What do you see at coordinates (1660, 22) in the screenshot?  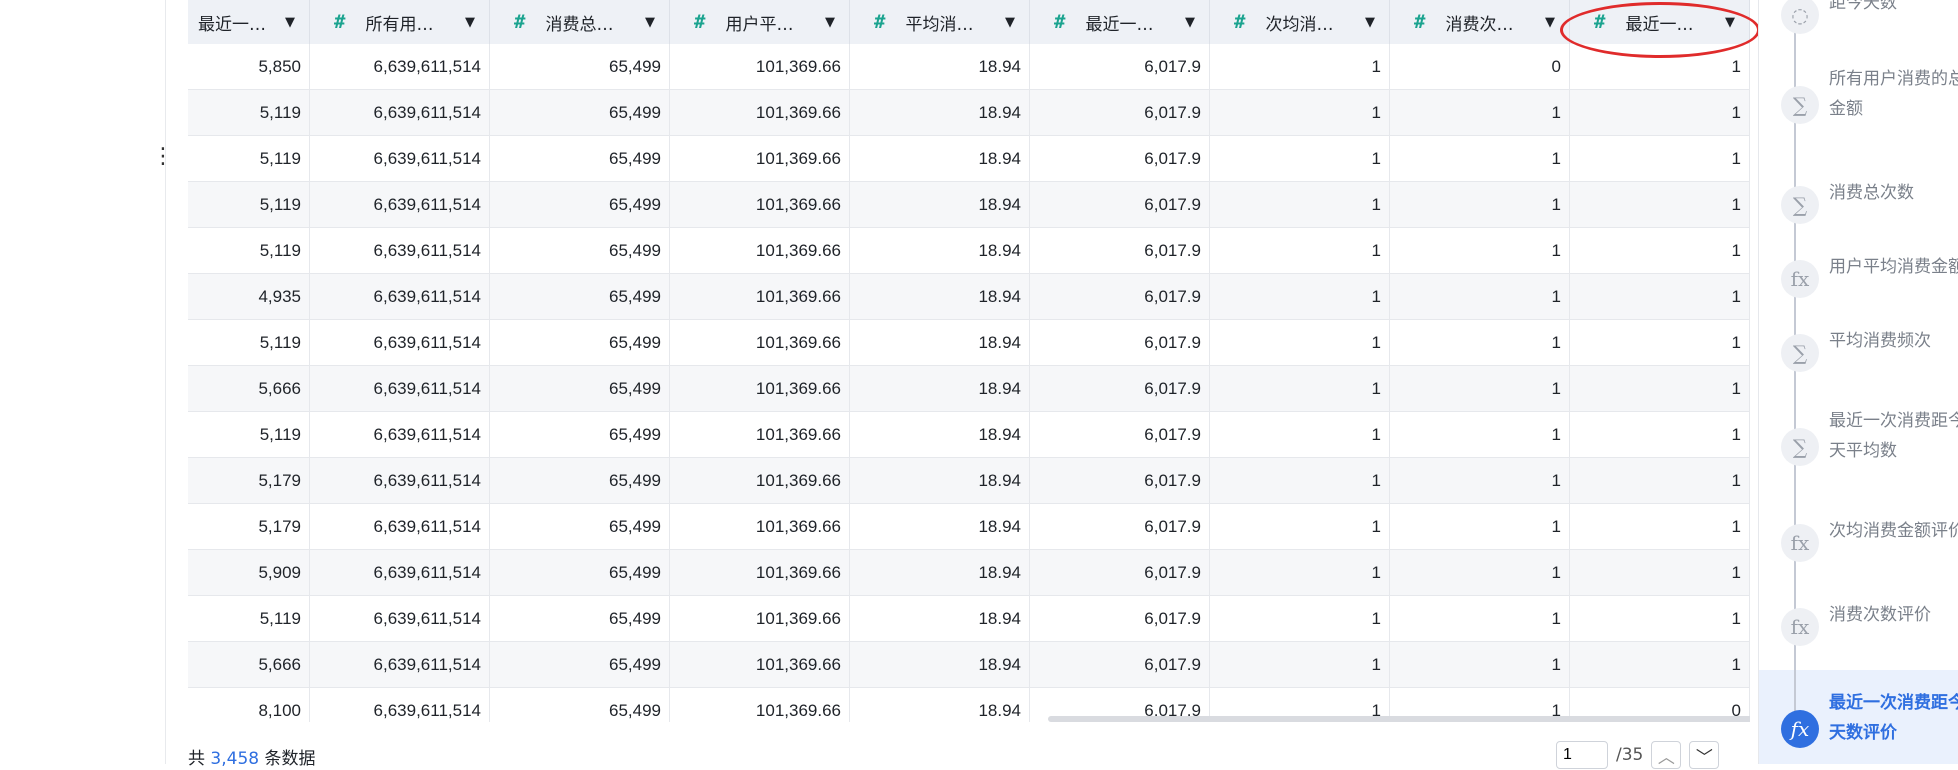 I see `column-header-8: # 最近一… ▼` at bounding box center [1660, 22].